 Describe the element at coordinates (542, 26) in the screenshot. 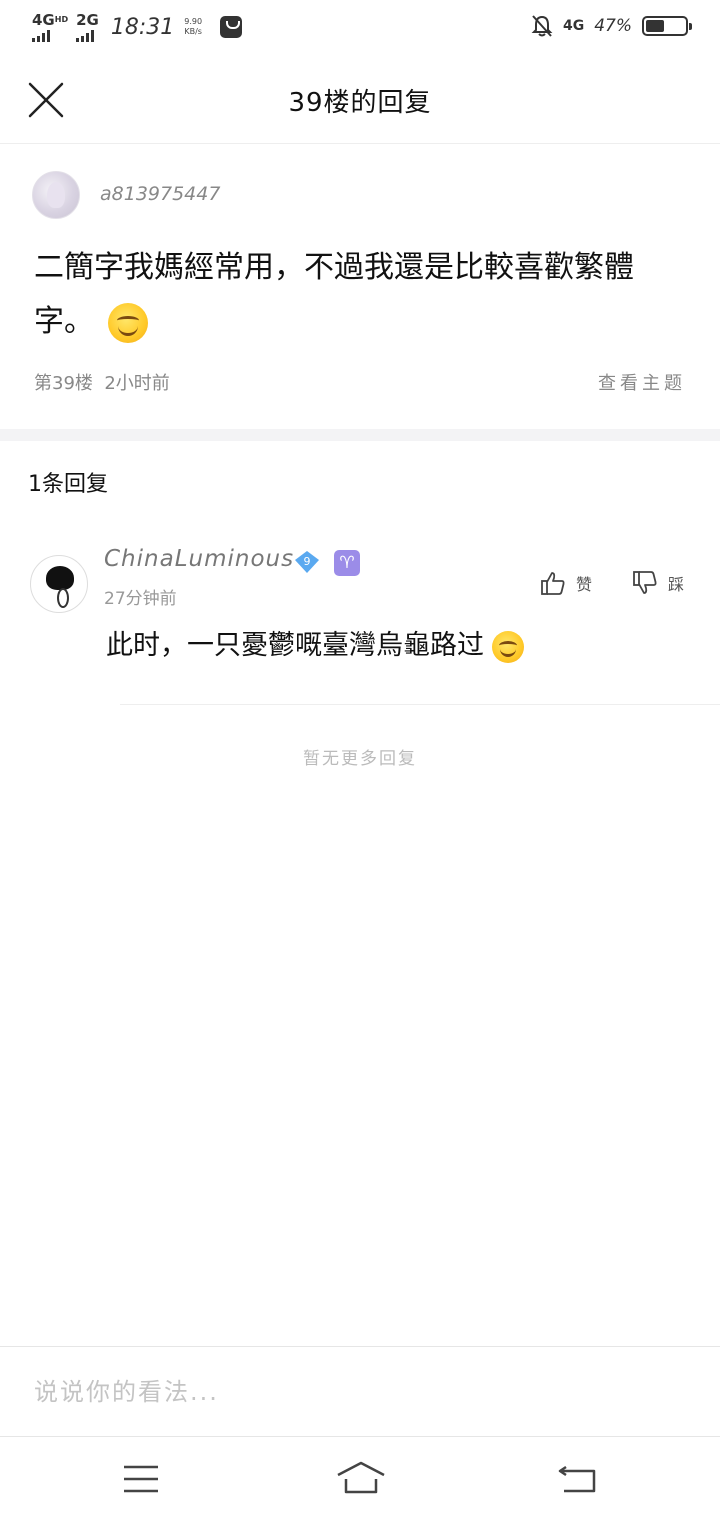

I see `bell-off-icon` at that location.